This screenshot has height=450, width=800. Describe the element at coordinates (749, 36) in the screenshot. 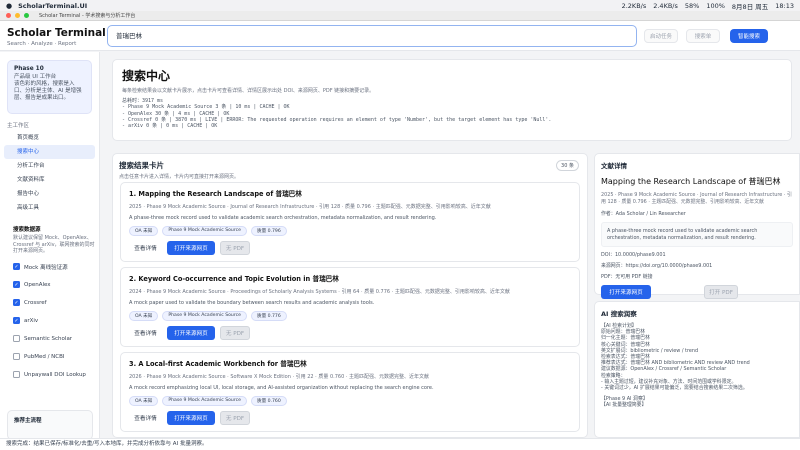

I see `smart-search-button: 智能搜索` at that location.